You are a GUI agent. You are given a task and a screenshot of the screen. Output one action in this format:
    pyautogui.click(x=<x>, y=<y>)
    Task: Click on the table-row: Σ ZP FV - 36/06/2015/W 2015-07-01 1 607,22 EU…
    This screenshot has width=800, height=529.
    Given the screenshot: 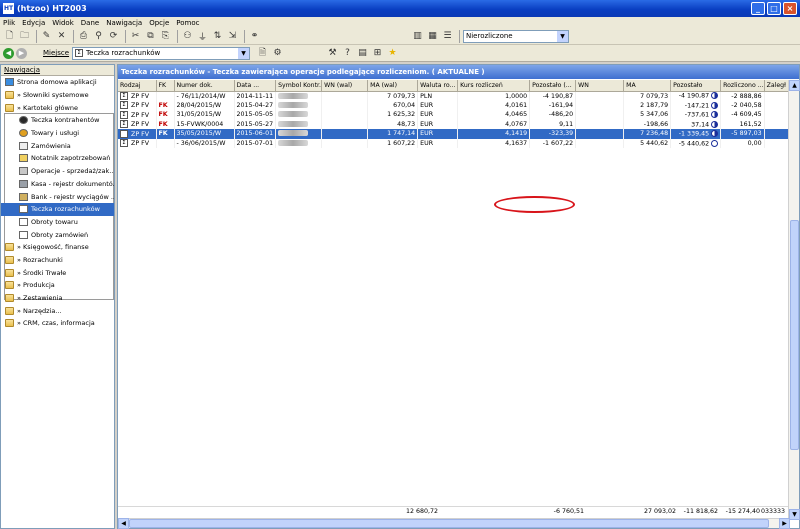 What is the action you would take?
    pyautogui.click(x=456, y=143)
    